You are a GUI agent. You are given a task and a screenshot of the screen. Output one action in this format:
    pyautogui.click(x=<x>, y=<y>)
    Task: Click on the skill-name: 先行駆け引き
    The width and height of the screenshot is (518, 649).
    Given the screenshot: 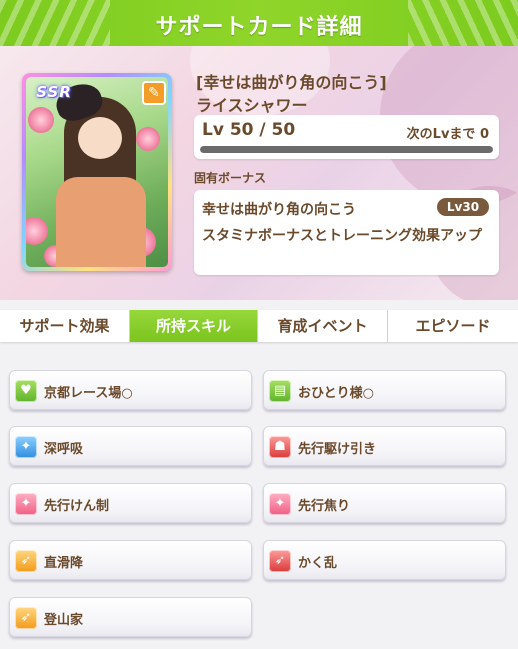 What is the action you would take?
    pyautogui.click(x=337, y=449)
    